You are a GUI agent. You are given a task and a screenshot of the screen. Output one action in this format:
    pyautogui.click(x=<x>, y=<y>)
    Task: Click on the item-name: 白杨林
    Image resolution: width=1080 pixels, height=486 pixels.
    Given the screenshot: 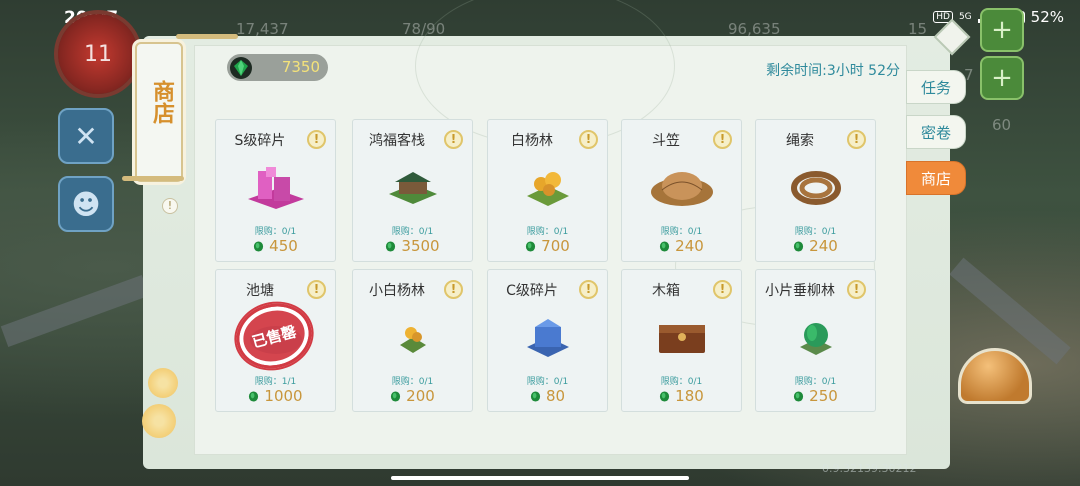 What is the action you would take?
    pyautogui.click(x=532, y=141)
    